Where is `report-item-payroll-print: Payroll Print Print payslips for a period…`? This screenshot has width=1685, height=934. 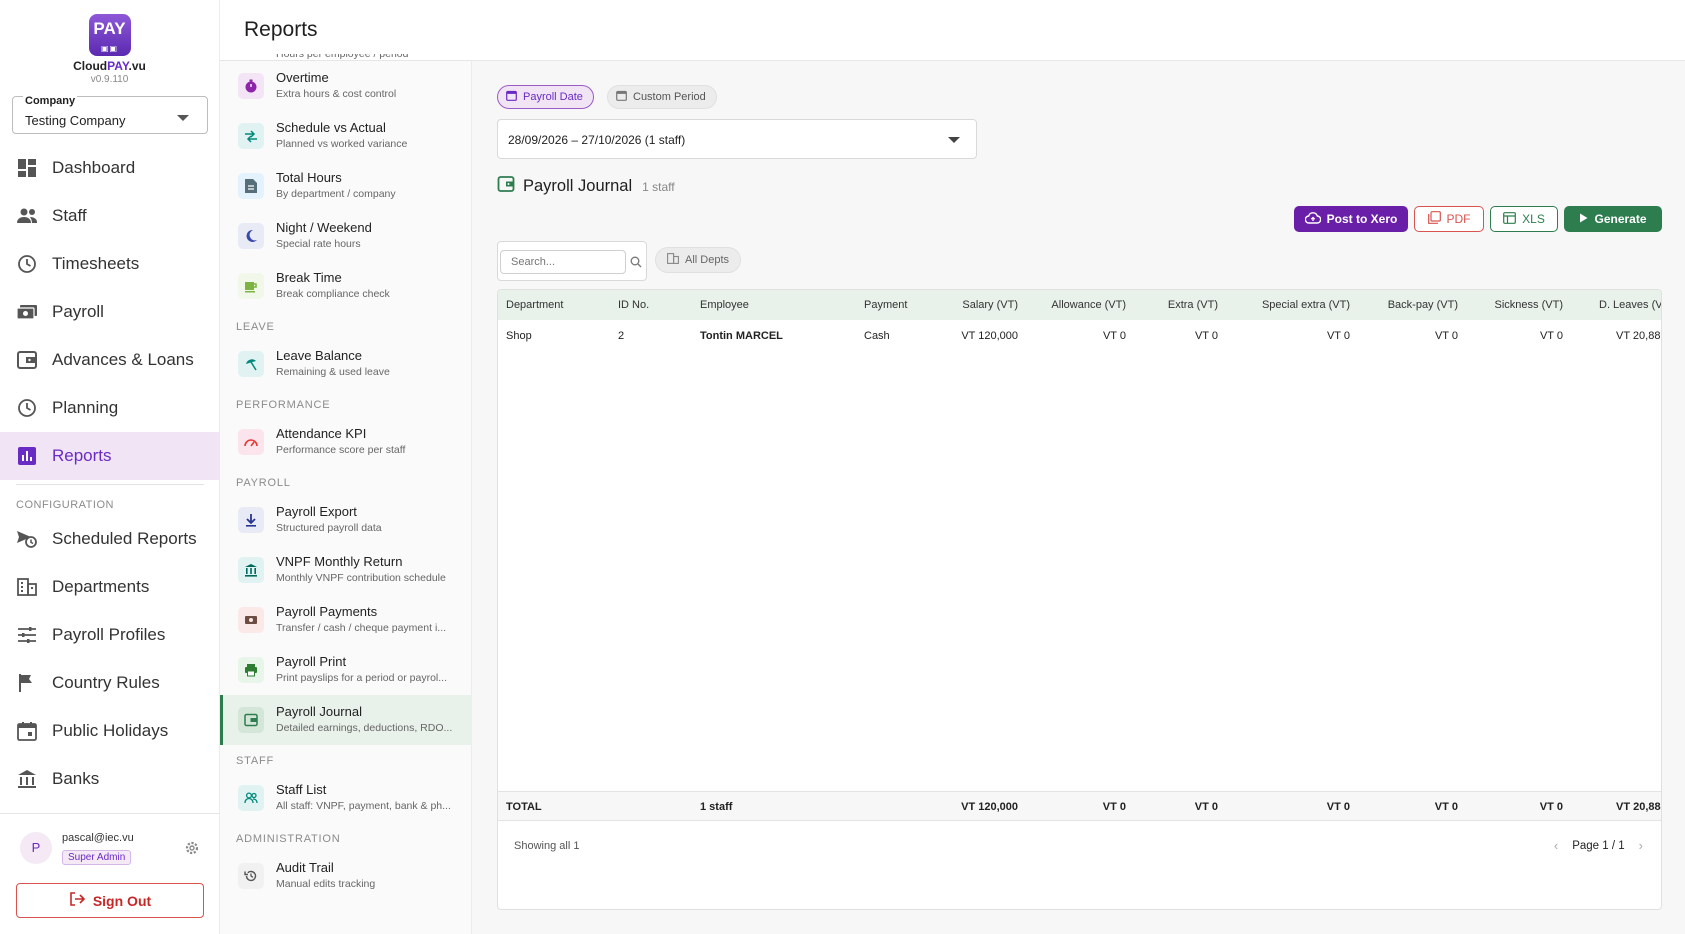 report-item-payroll-print: Payroll Print Print payslips for a period… is located at coordinates (346, 670).